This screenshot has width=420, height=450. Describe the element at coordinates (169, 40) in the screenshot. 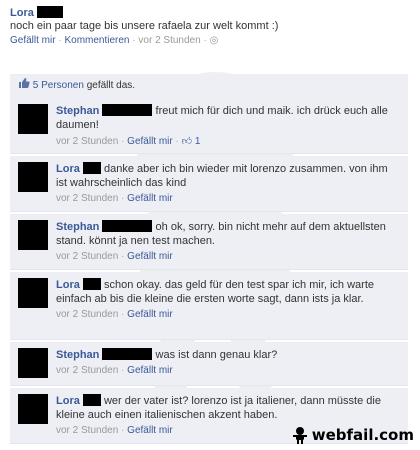

I see `post-timestamp: vor 2 Stunden` at that location.